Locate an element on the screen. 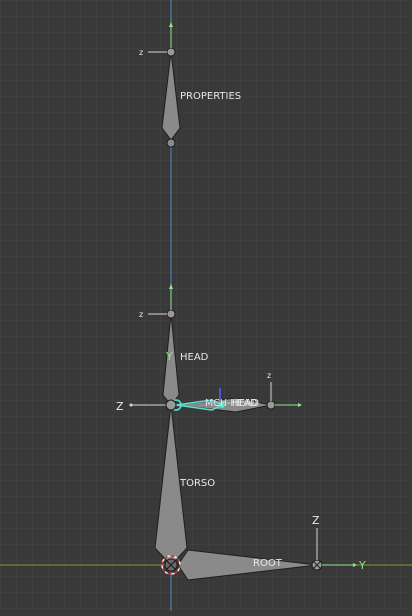 The height and width of the screenshot is (616, 412). 3d-cursor-icon is located at coordinates (171, 565).